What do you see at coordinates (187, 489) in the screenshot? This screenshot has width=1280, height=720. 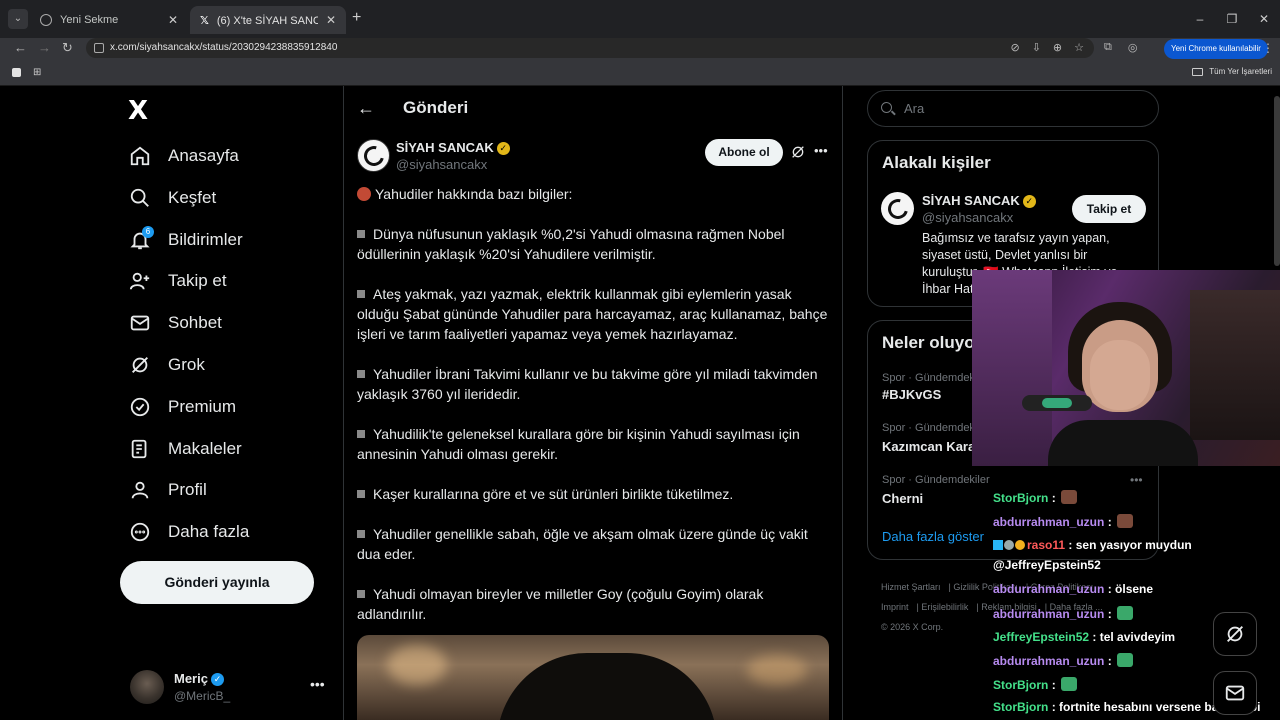 I see `sidebar-item-label: Profil` at bounding box center [187, 489].